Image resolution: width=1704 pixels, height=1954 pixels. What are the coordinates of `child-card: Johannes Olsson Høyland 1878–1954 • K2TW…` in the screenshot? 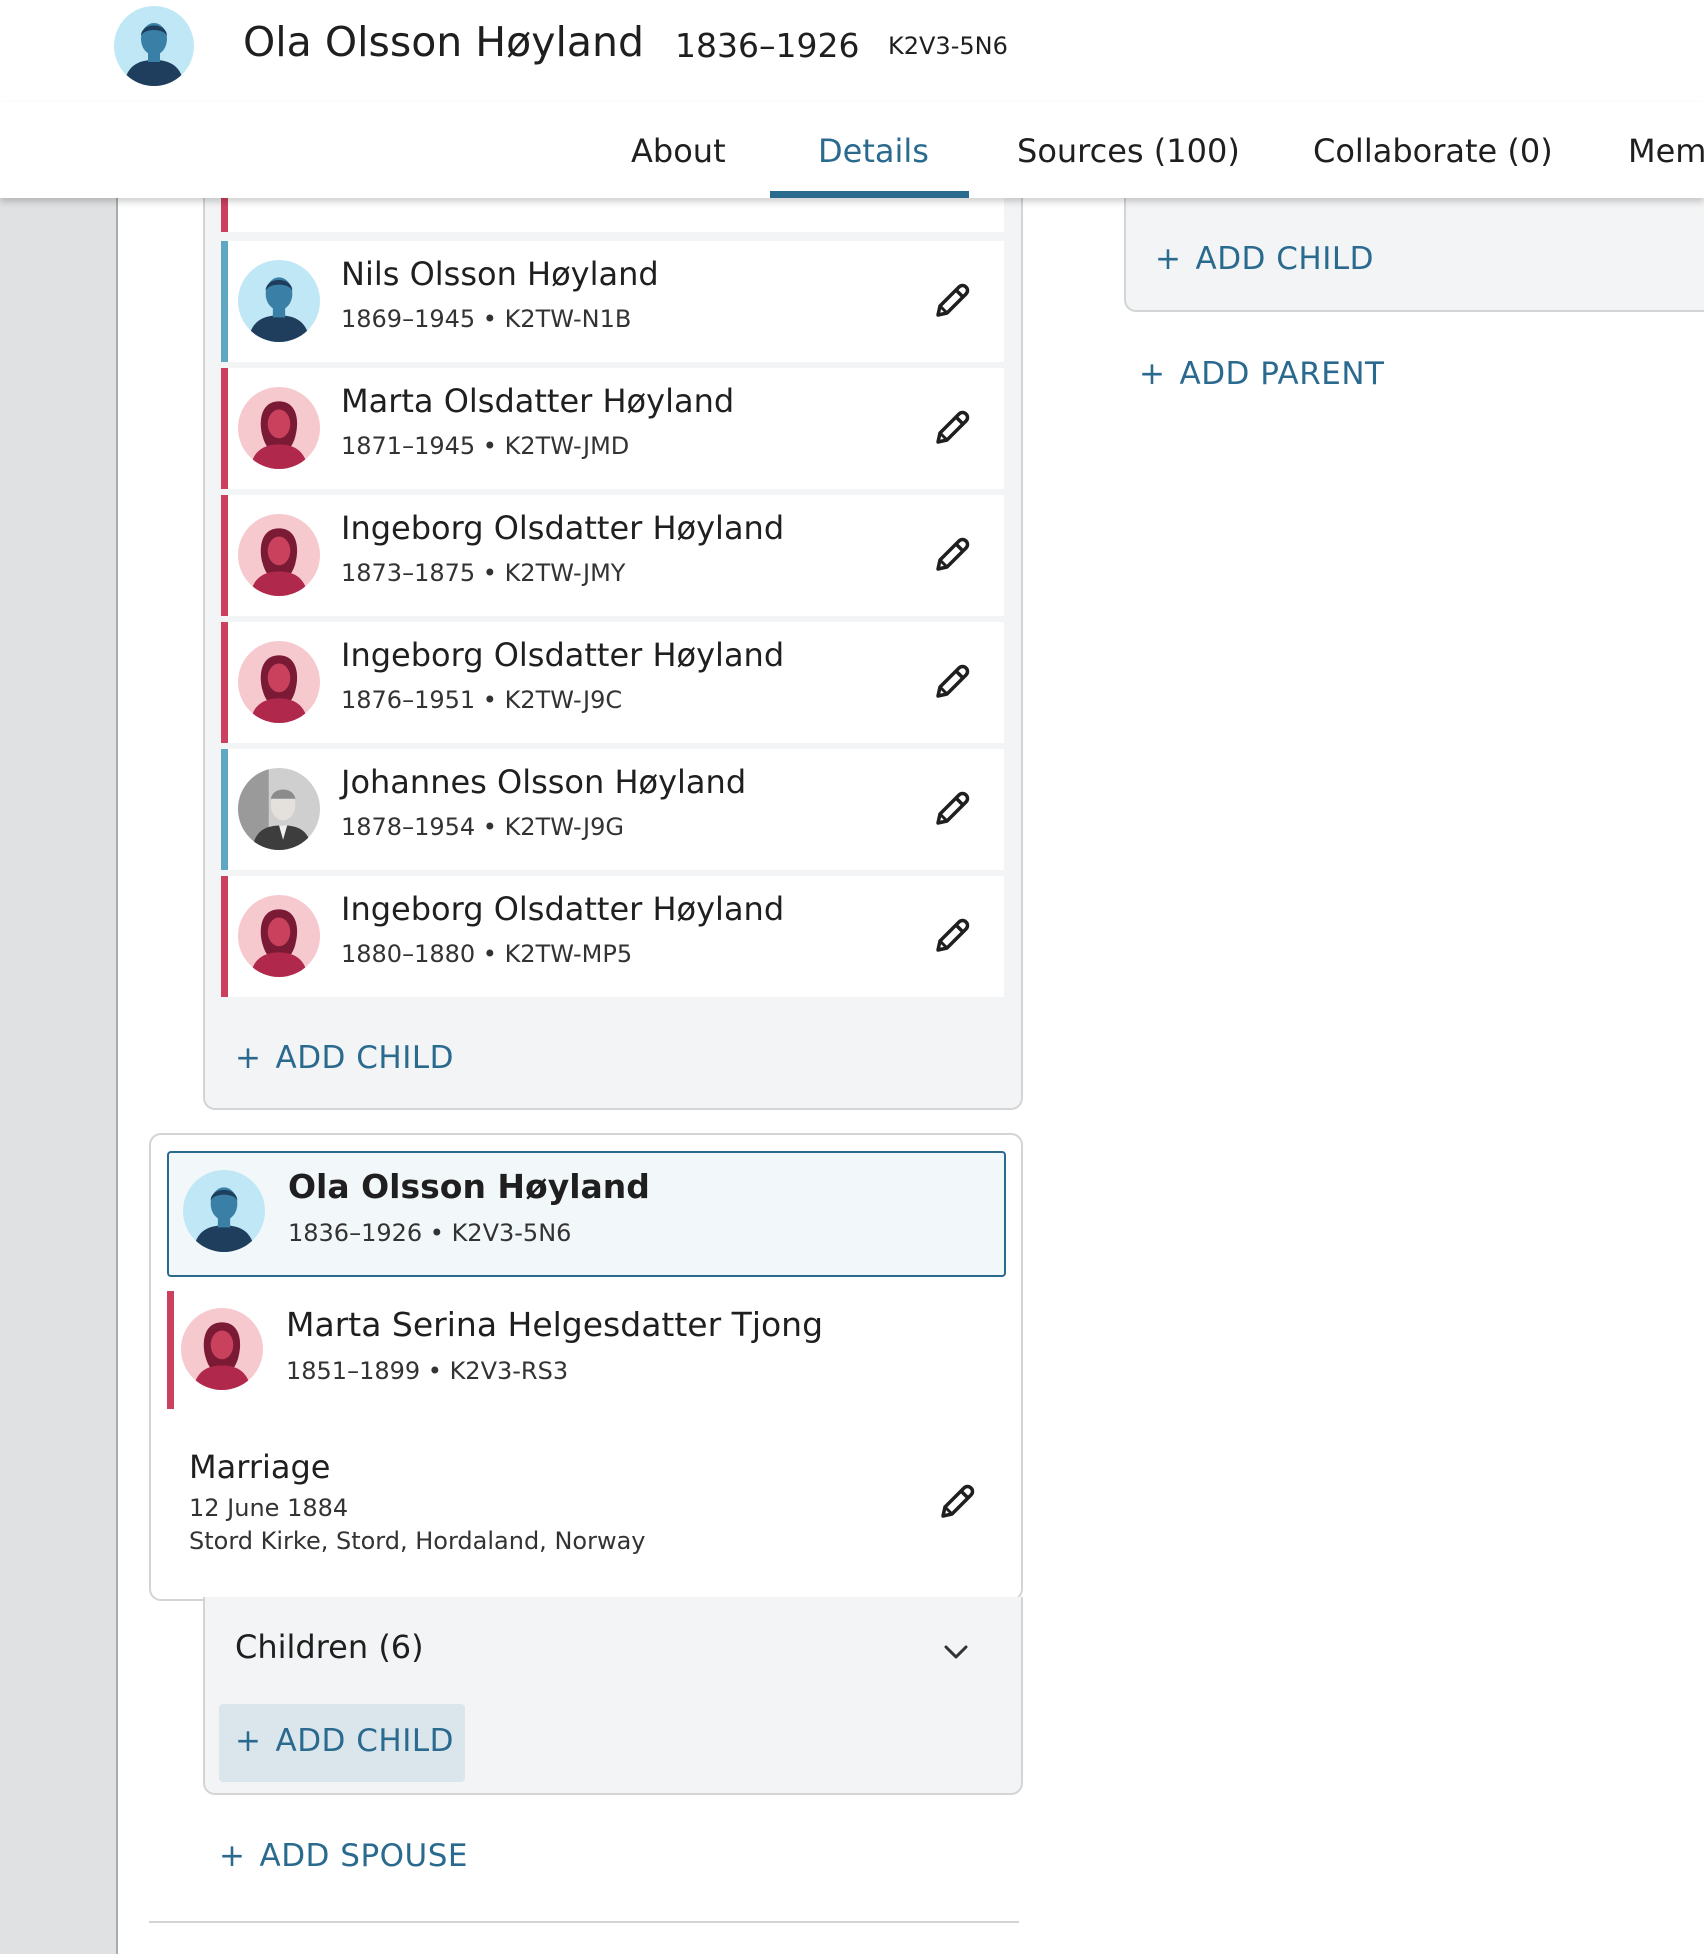 It's located at (612, 809).